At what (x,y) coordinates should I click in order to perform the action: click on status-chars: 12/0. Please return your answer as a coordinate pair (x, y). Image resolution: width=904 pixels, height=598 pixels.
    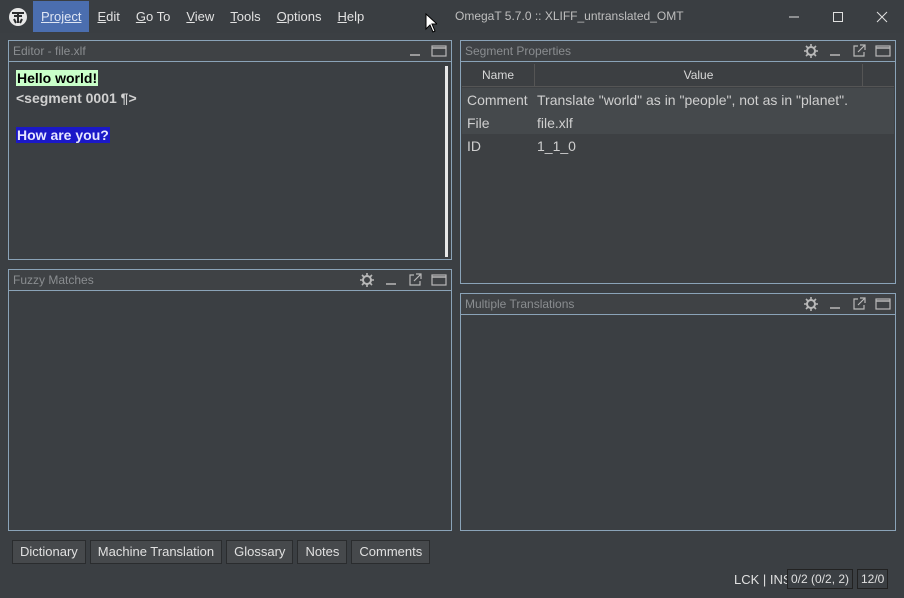
    Looking at the image, I should click on (873, 579).